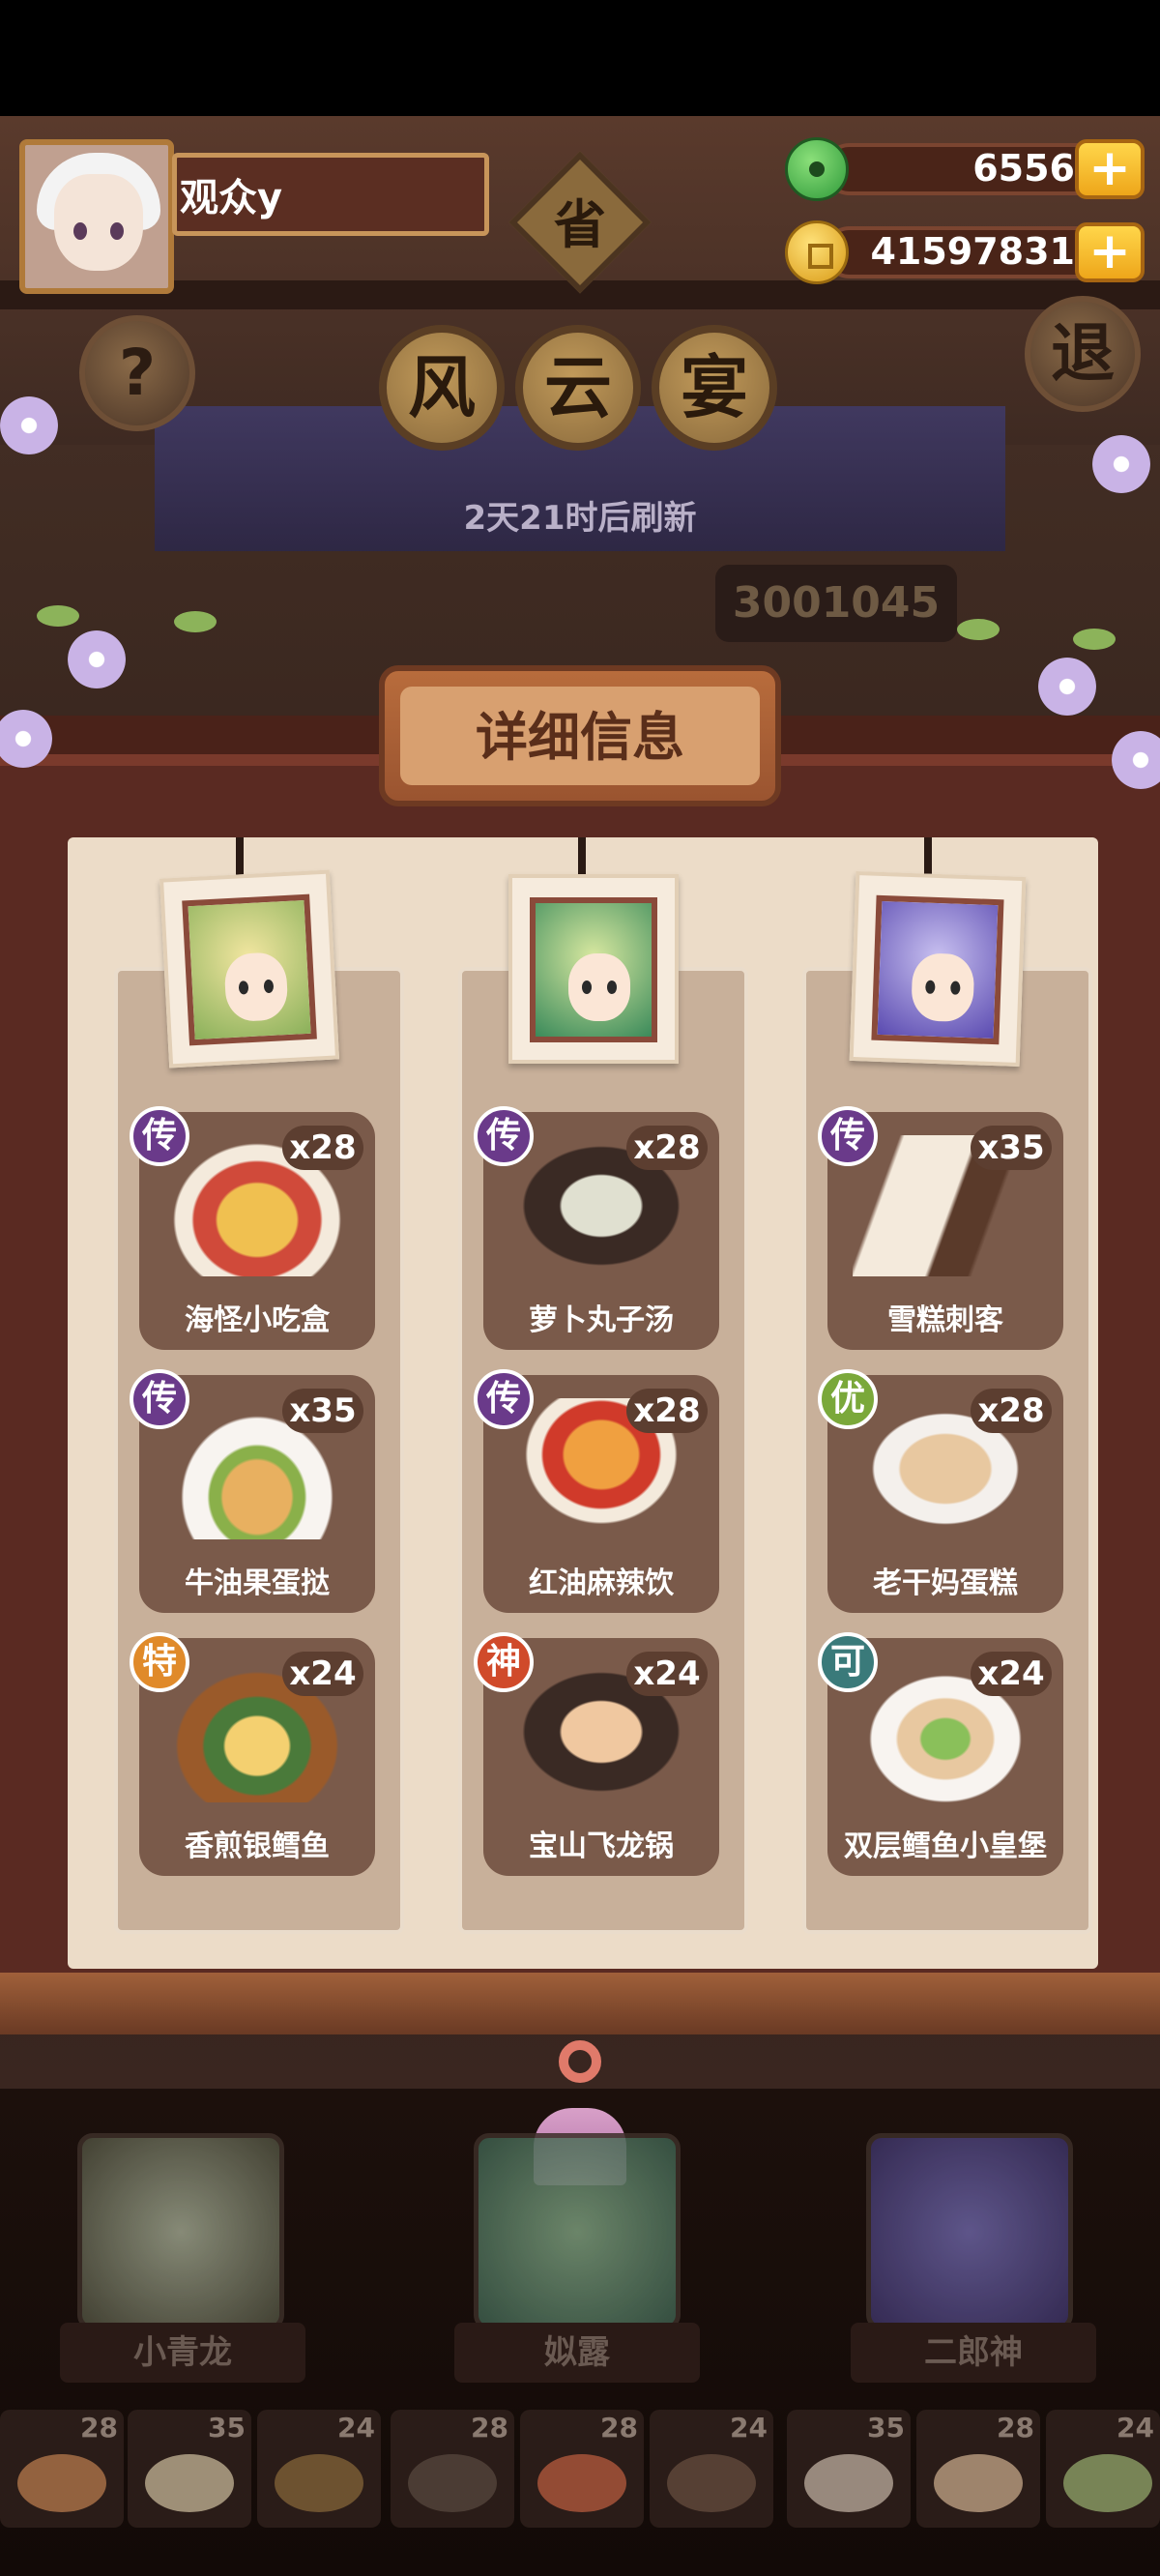 The height and width of the screenshot is (2576, 1160). What do you see at coordinates (580, 737) in the screenshot?
I see `panel-title: 详细信息` at bounding box center [580, 737].